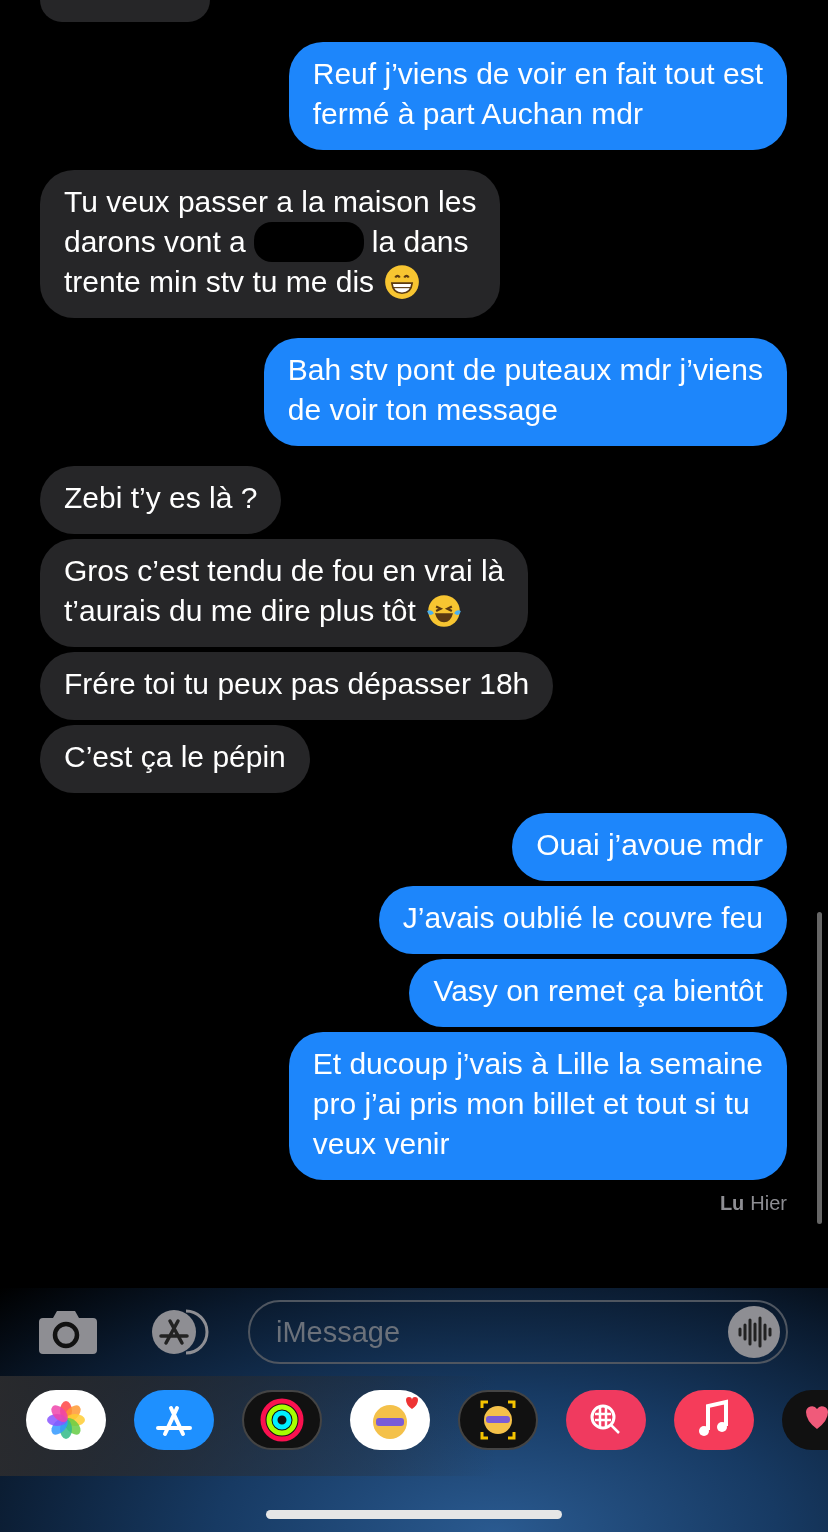  What do you see at coordinates (402, 282) in the screenshot?
I see `grinning-face-icon` at bounding box center [402, 282].